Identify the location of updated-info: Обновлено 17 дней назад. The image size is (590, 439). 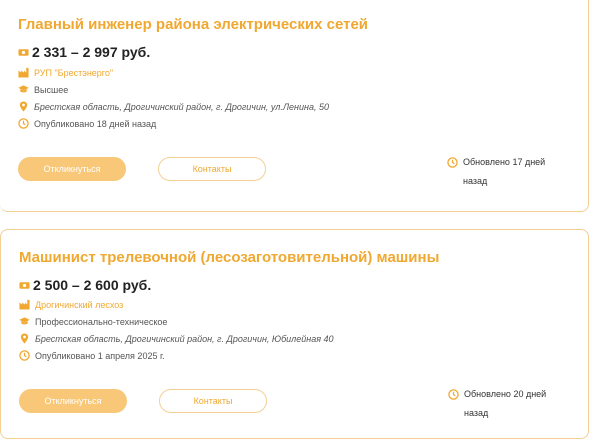
(507, 172).